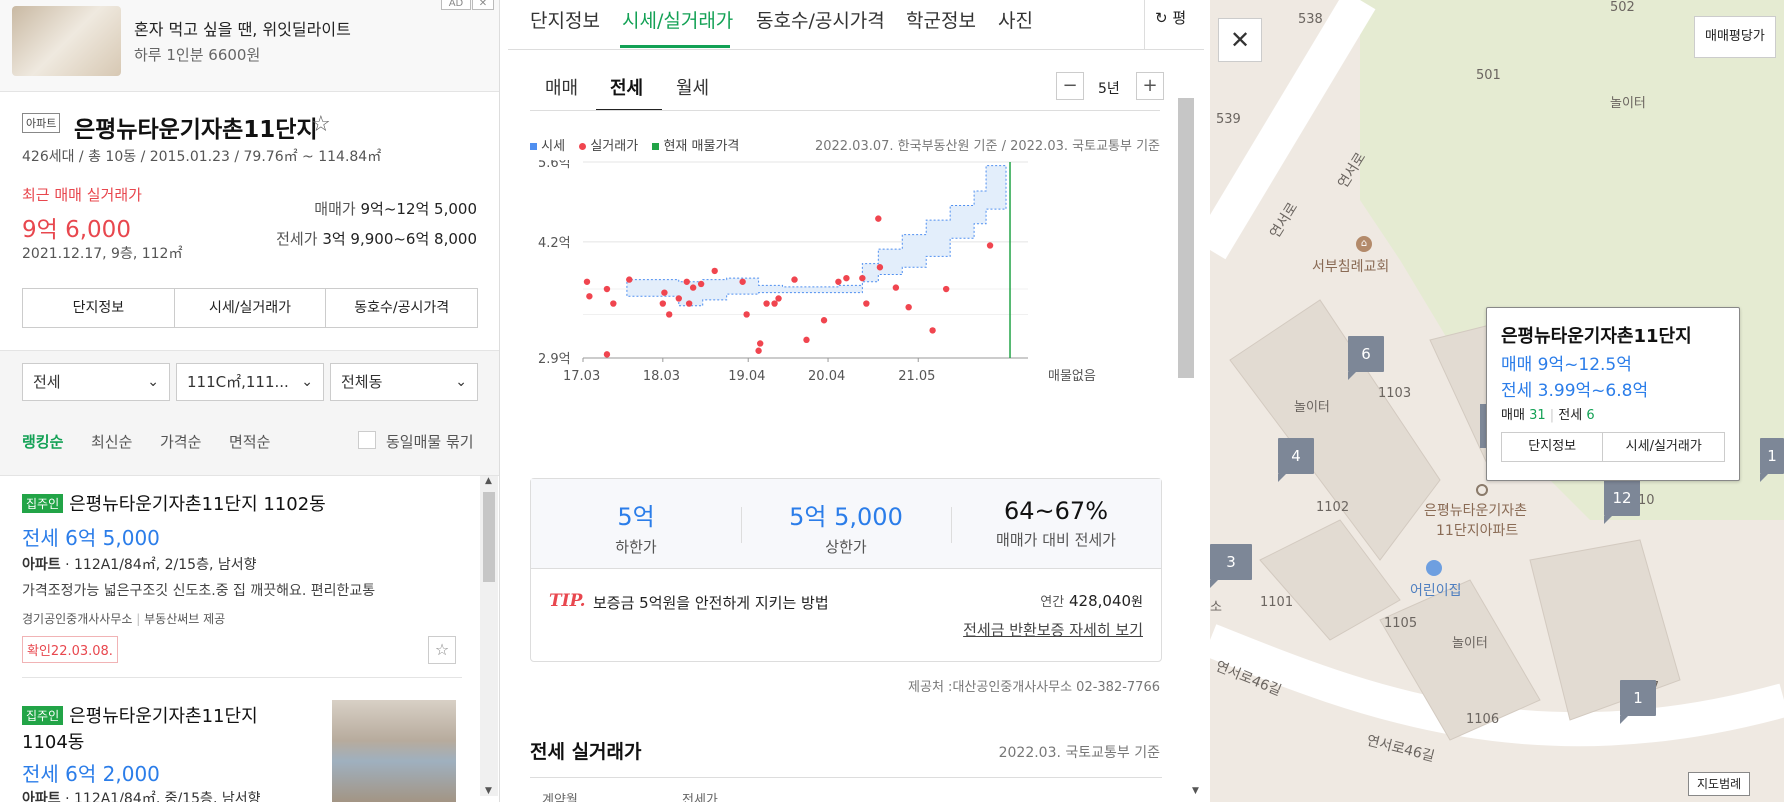  Describe the element at coordinates (66, 41) in the screenshot. I see `ad-image` at that location.